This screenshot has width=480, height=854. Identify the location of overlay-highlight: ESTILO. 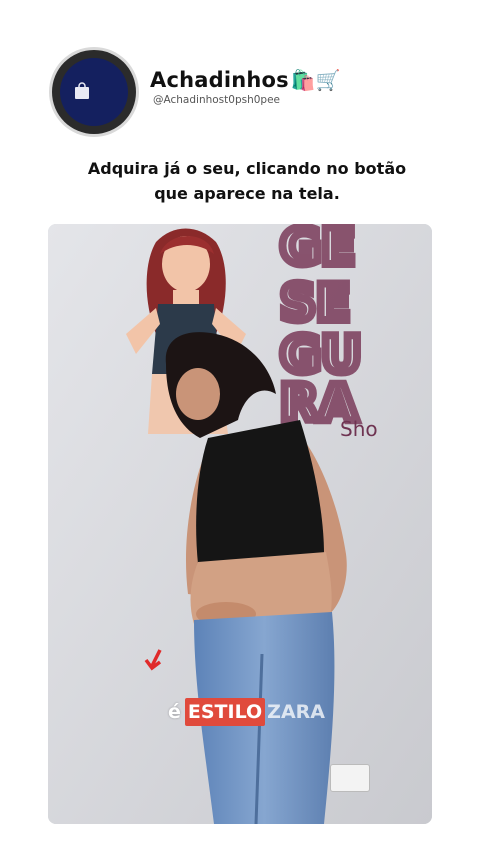
(225, 712).